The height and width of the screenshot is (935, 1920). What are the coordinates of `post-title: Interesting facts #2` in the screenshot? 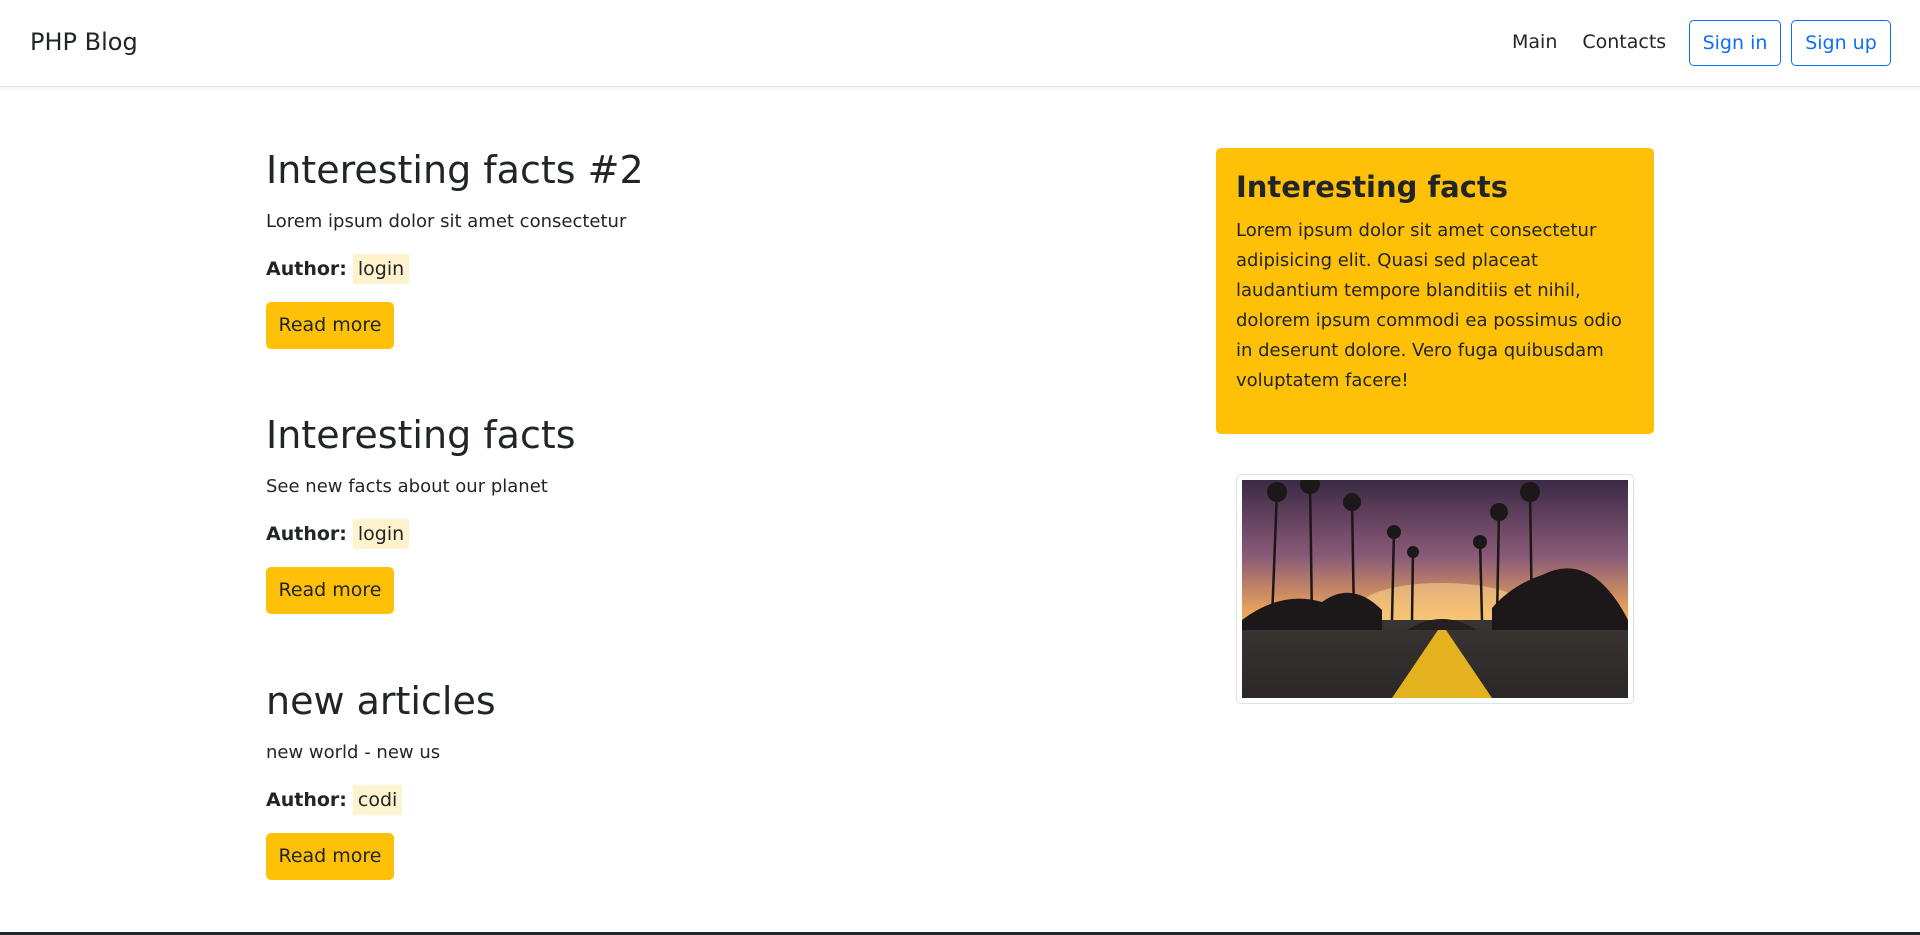 It's located at (455, 170).